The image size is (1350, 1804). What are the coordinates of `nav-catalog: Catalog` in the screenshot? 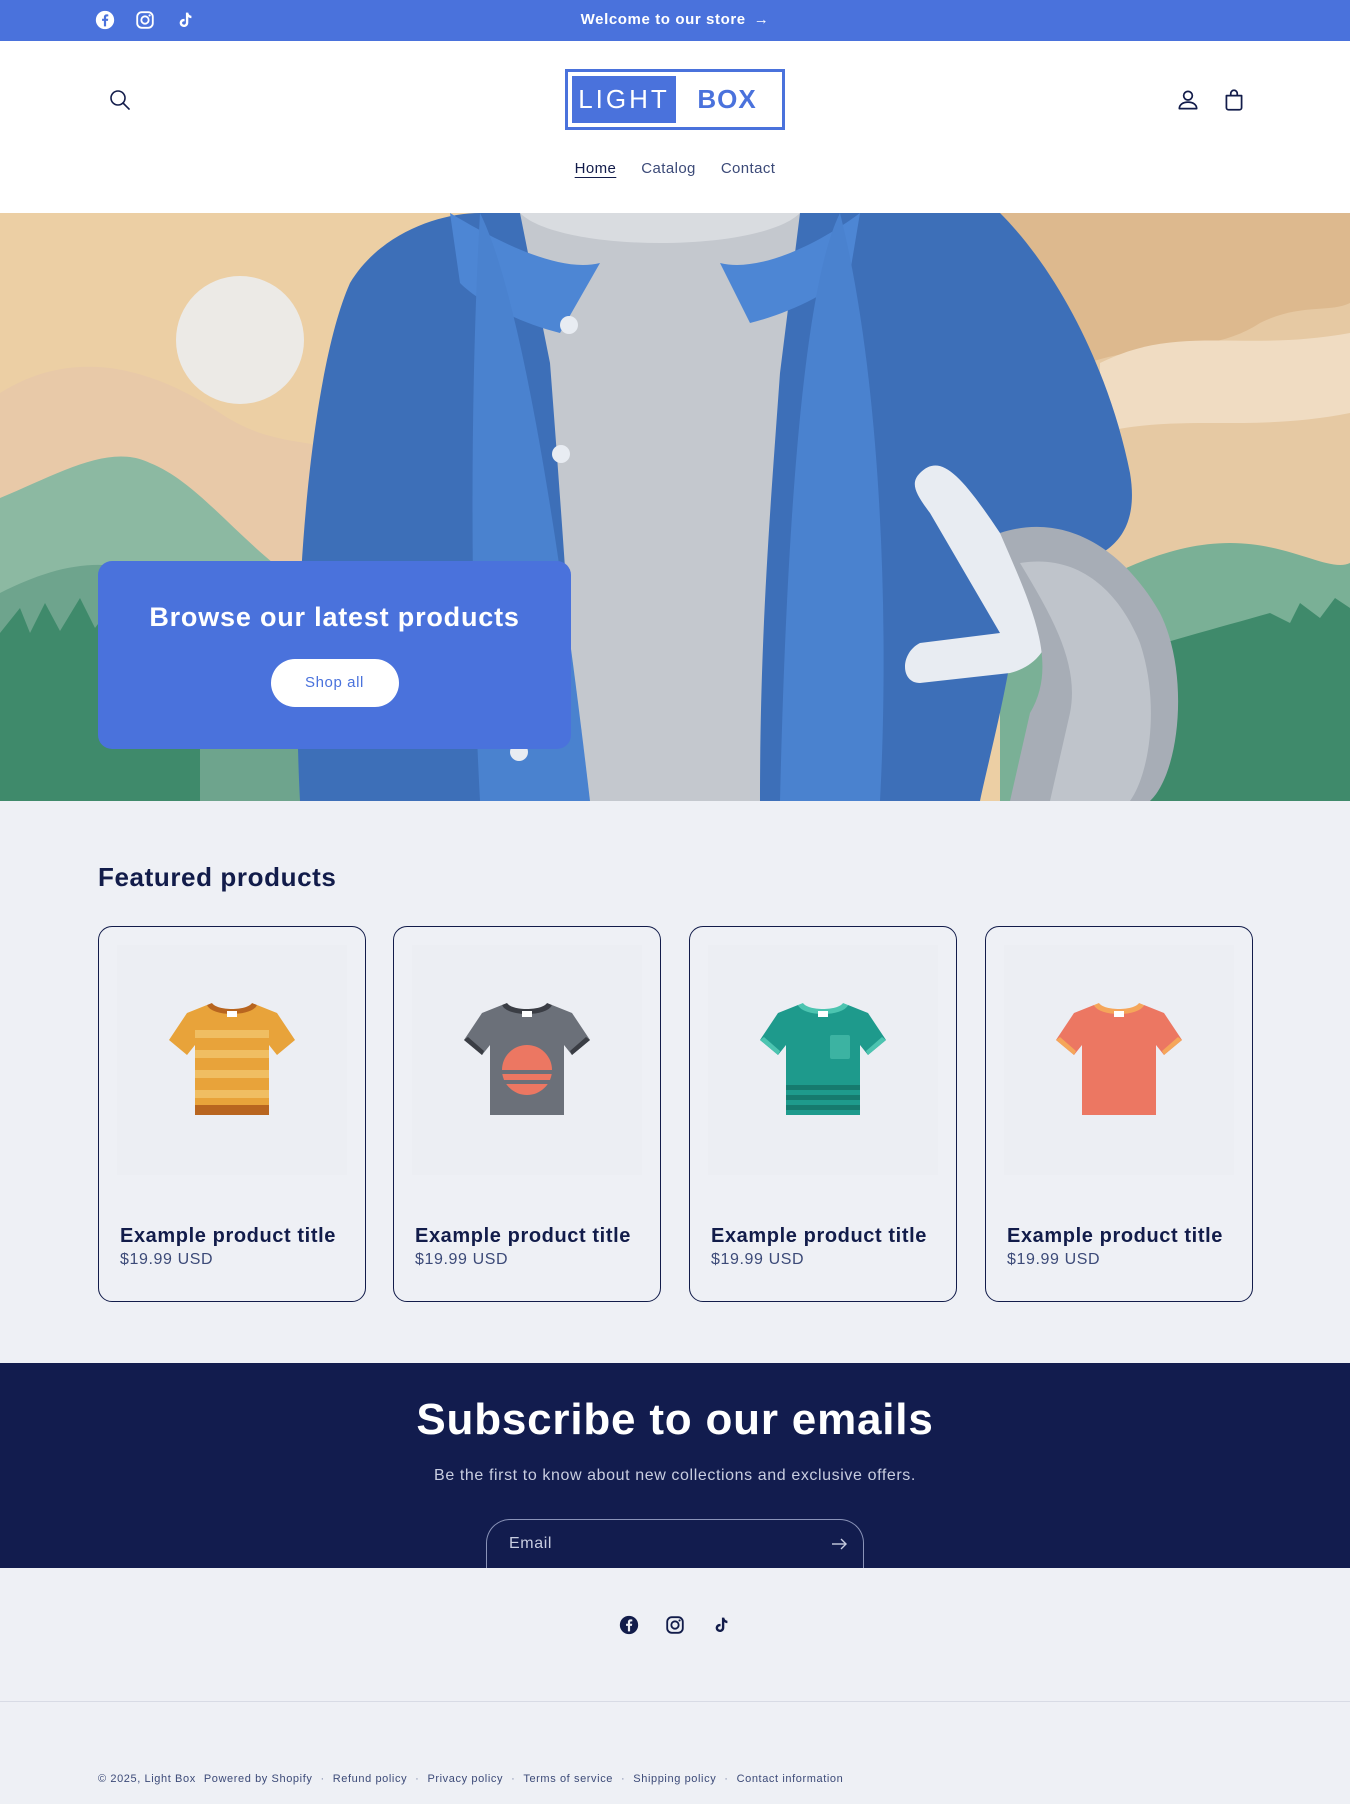 It's located at (668, 168).